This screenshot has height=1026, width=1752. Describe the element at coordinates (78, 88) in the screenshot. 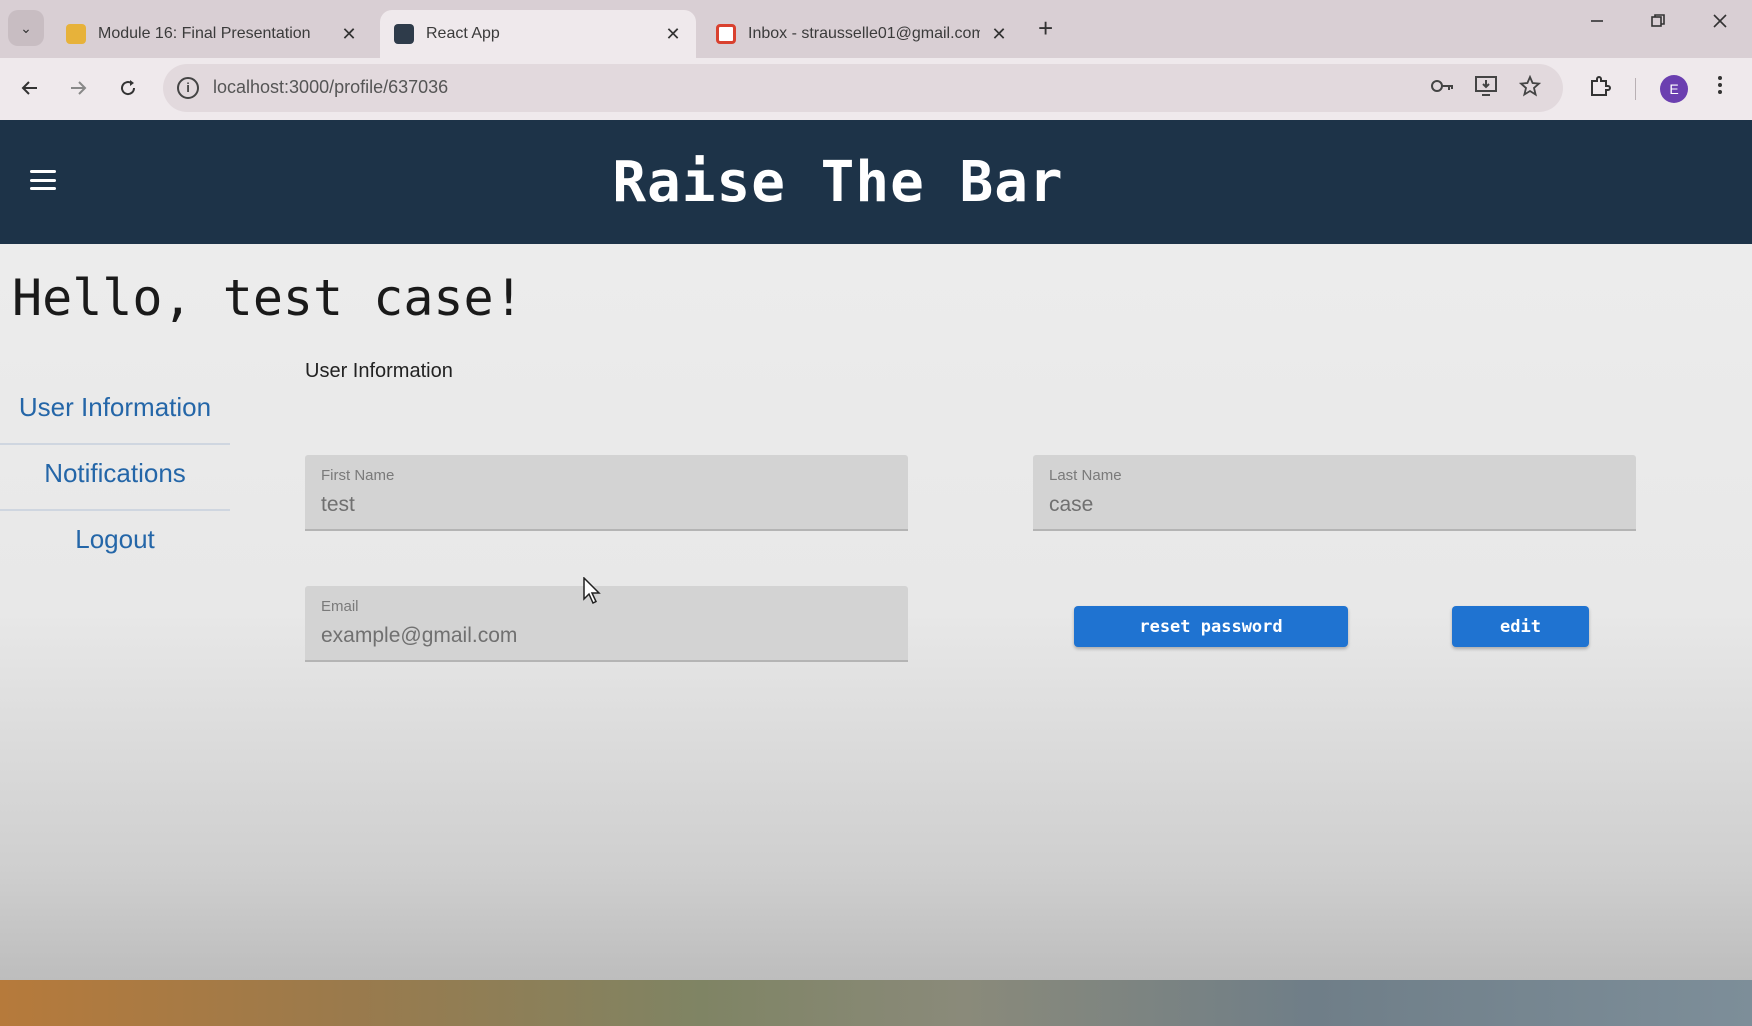

I see `forward-arrow-icon` at that location.